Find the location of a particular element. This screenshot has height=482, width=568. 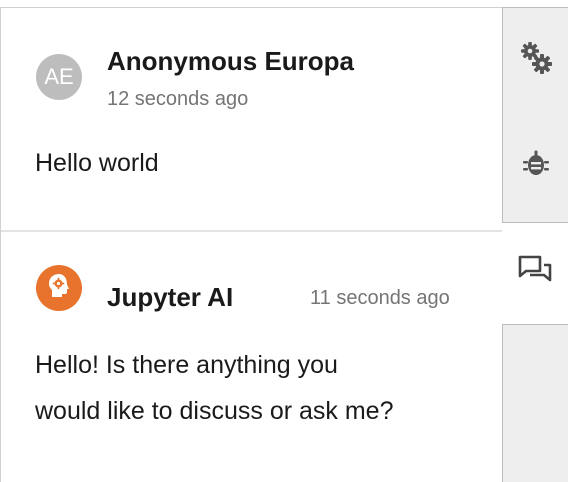

bug-icon is located at coordinates (536, 166).